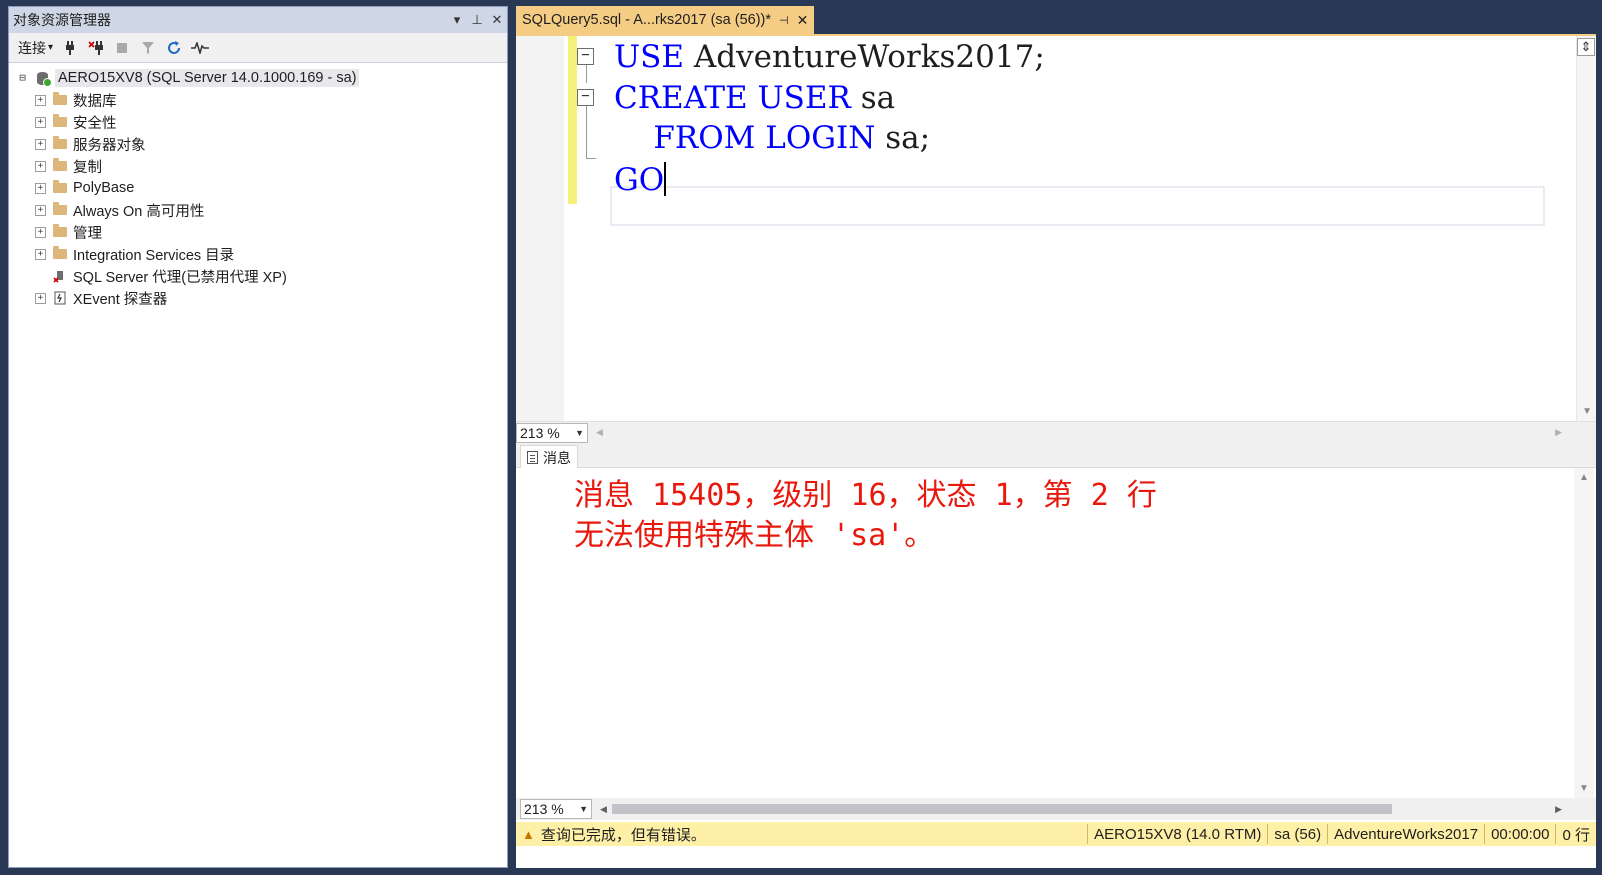 Image resolution: width=1602 pixels, height=875 pixels. What do you see at coordinates (60, 298) in the screenshot?
I see `xevent-icon` at bounding box center [60, 298].